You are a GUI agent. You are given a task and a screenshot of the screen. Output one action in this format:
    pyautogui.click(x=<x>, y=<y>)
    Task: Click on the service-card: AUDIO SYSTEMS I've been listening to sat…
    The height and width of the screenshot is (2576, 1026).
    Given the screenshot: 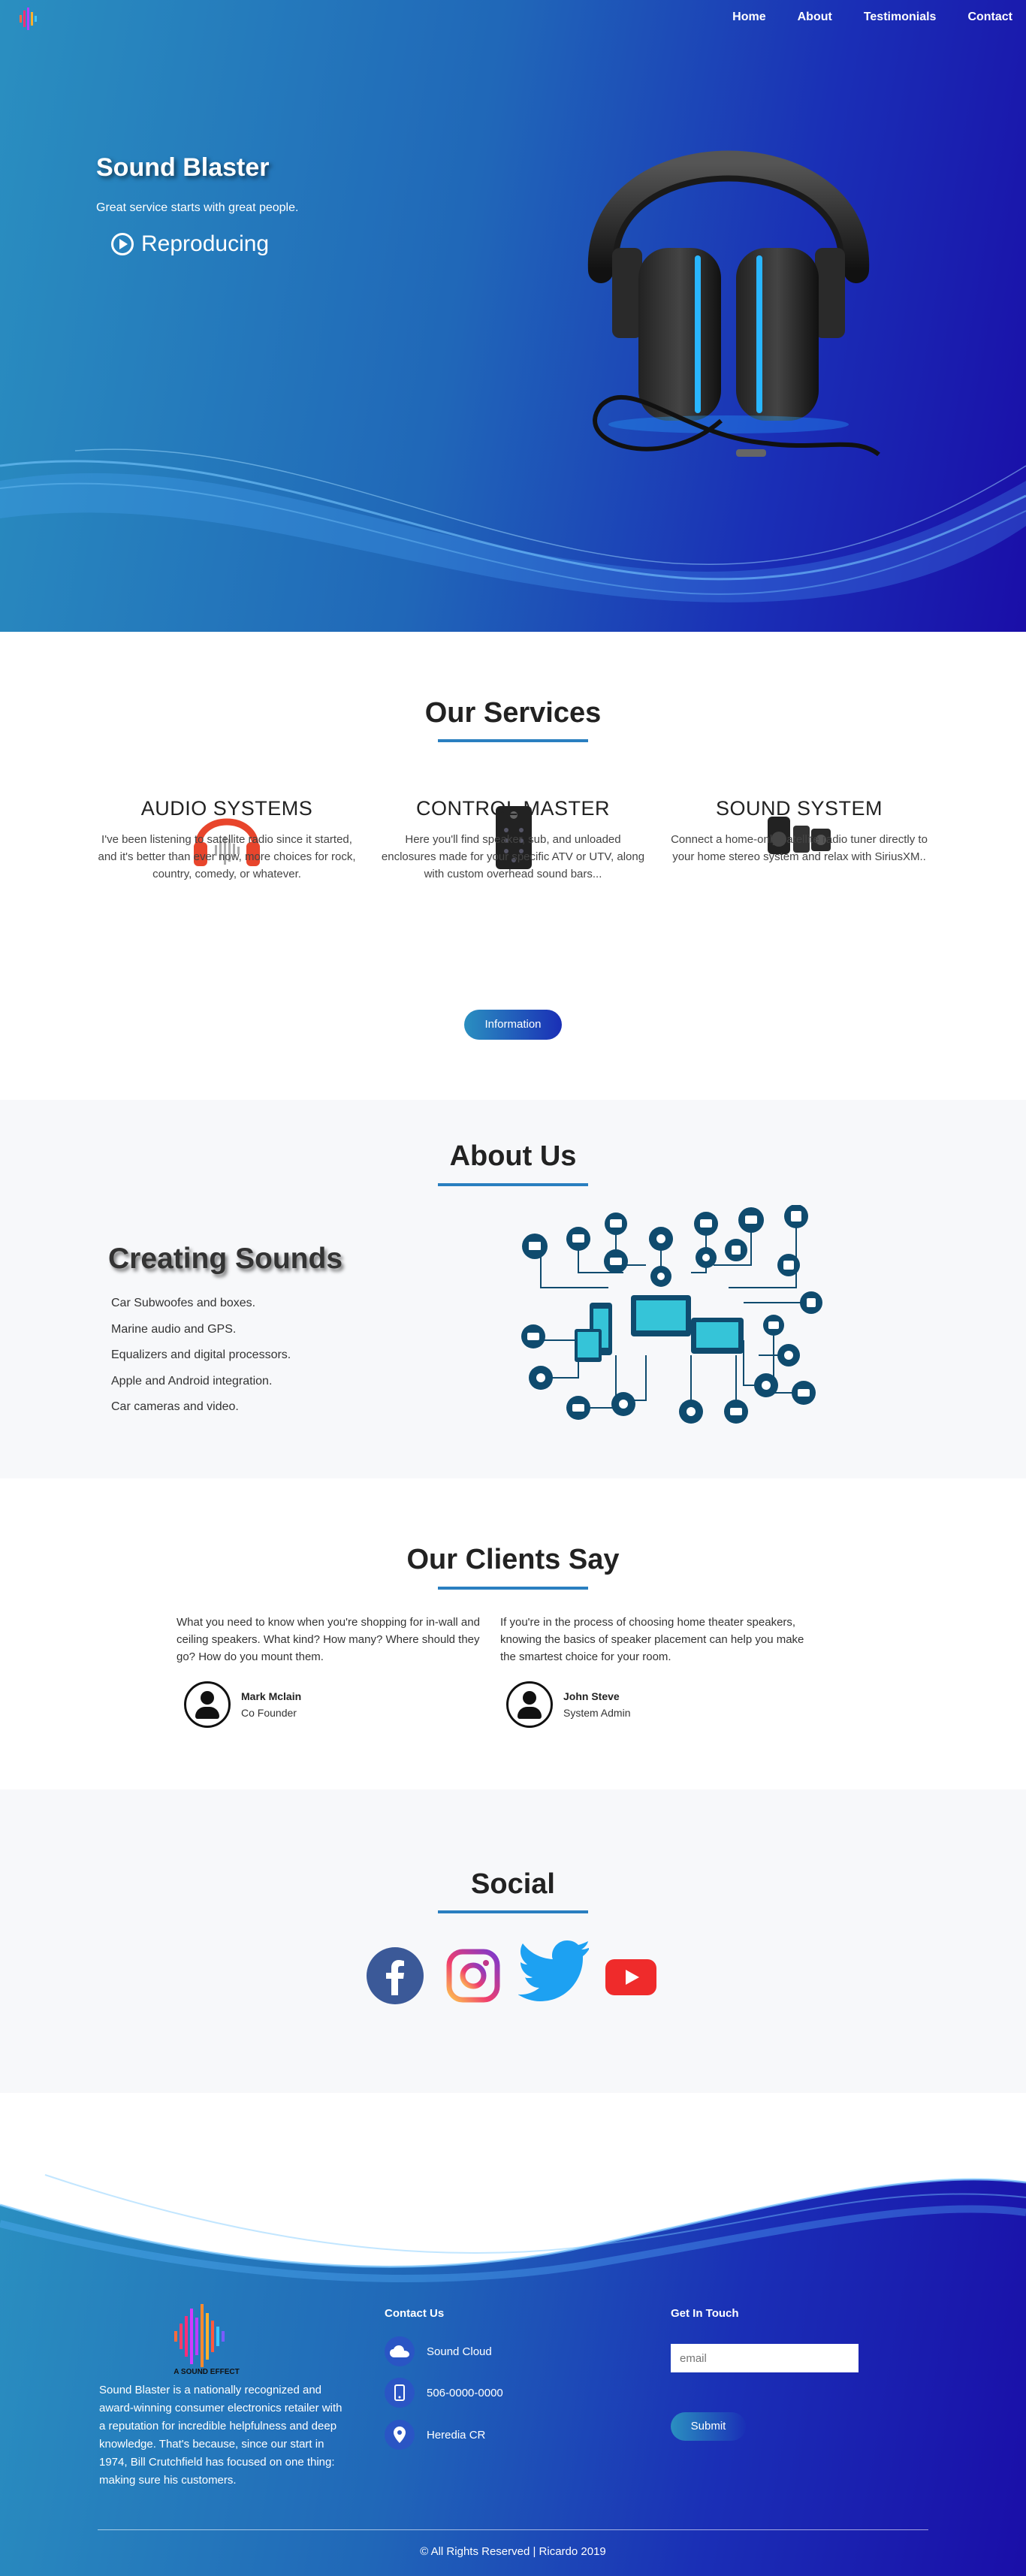 What is the action you would take?
    pyautogui.click(x=227, y=840)
    